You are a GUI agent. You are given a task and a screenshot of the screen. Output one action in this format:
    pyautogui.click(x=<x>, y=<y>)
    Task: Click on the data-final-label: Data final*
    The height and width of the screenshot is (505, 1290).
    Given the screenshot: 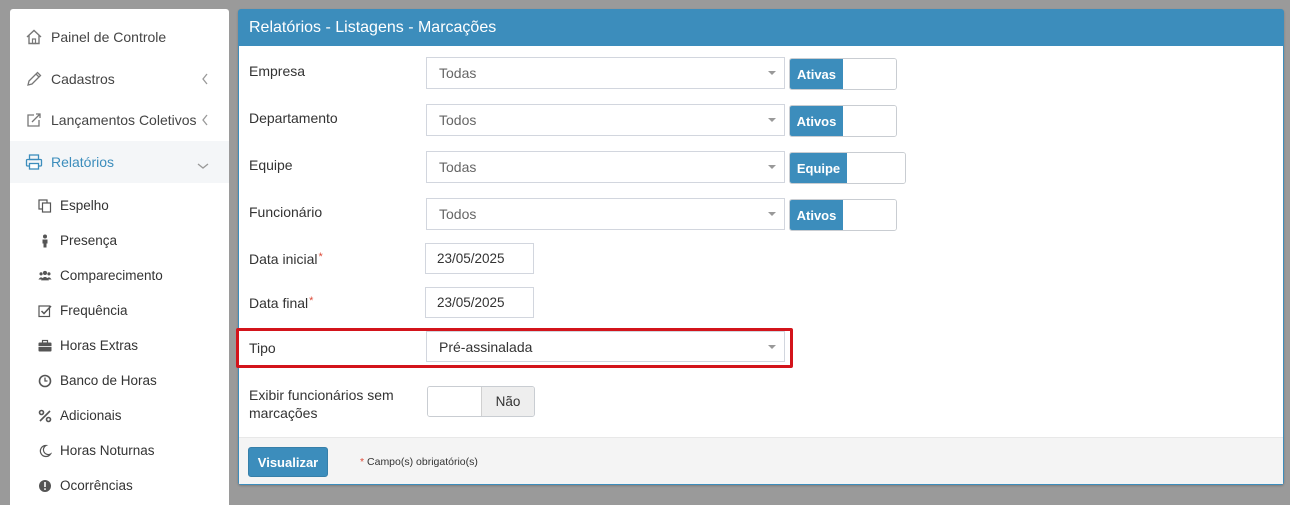 What is the action you would take?
    pyautogui.click(x=281, y=303)
    